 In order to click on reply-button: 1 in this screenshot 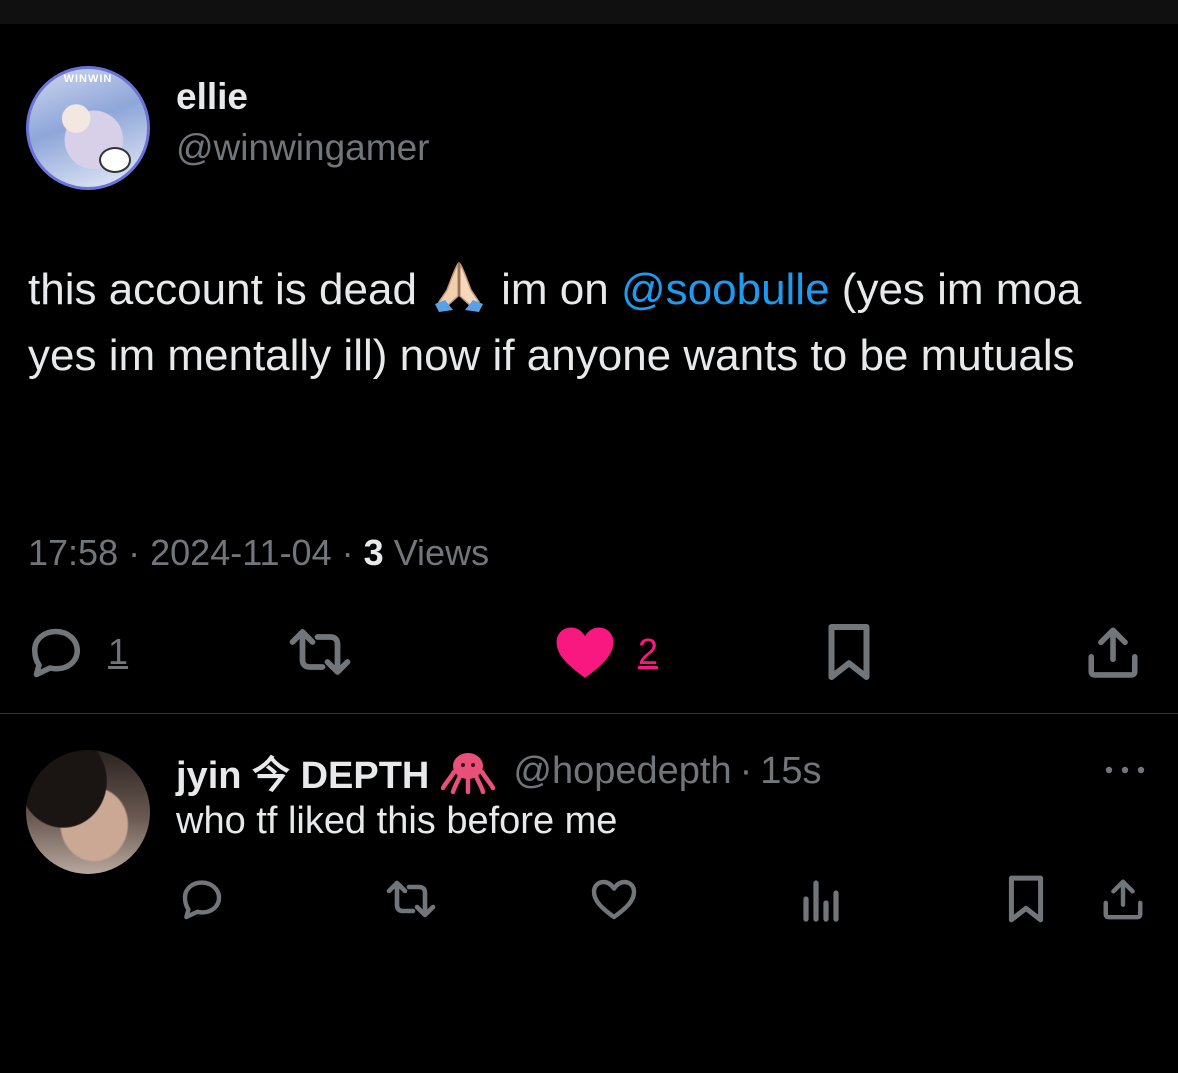, I will do `click(77, 652)`.